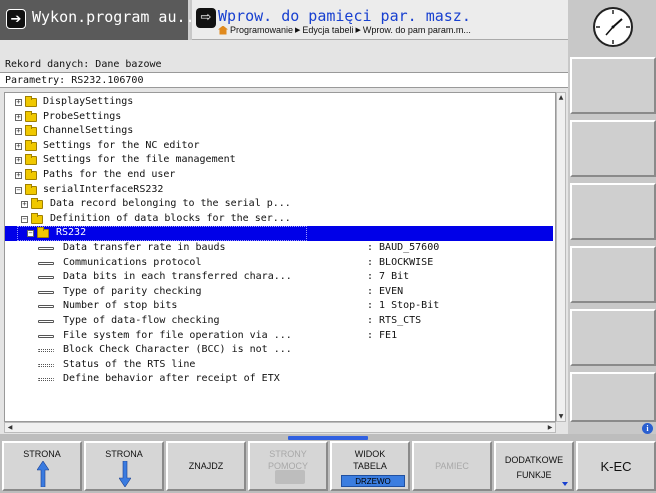 This screenshot has height=493, width=656. Describe the element at coordinates (561, 97) in the screenshot. I see `scroll-up-icon: ▲` at that location.